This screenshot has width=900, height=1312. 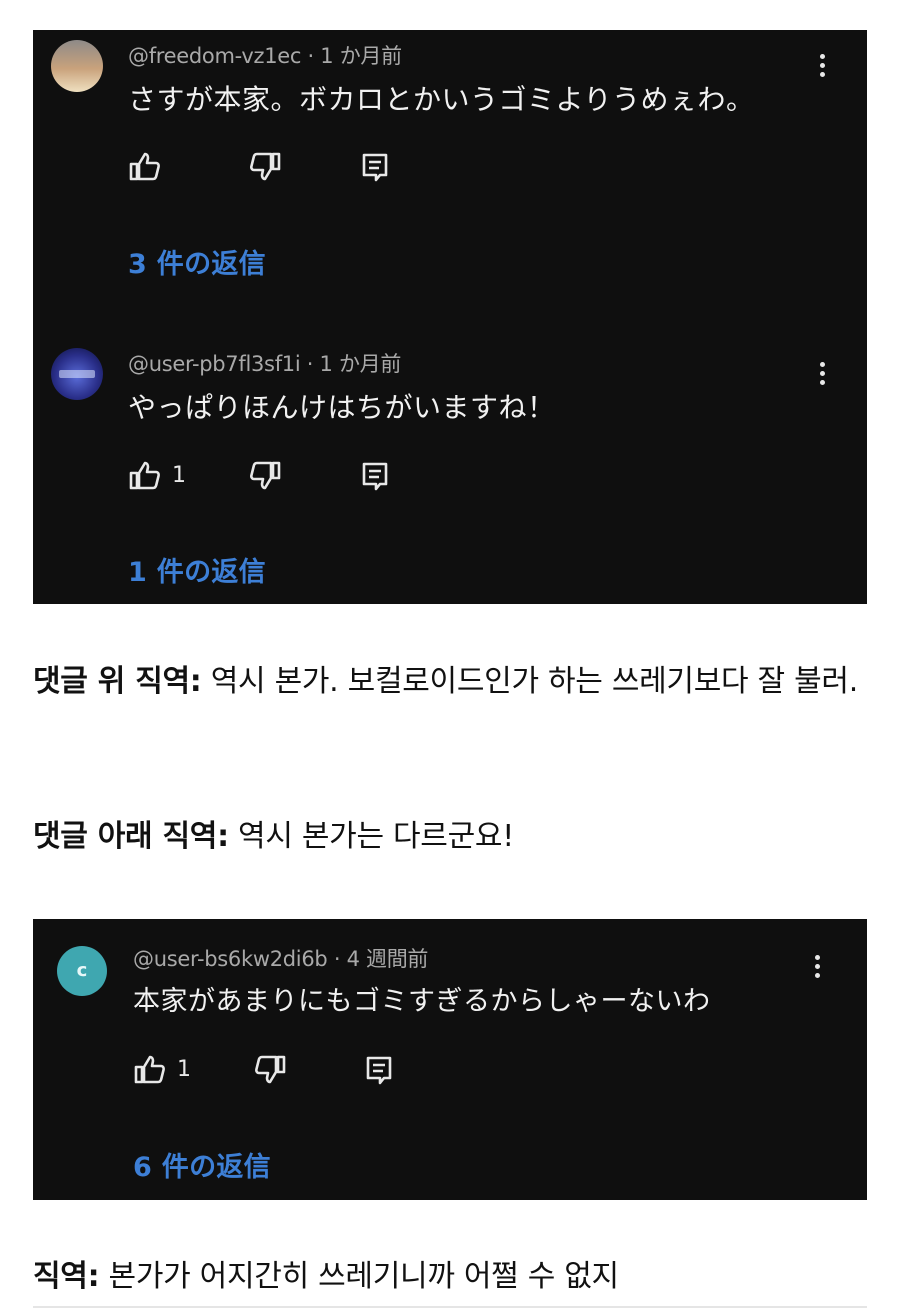 I want to click on translation-text: 본가가 어지간히 쓰레기니까 어쩔 수 없지, so click(x=359, y=1276).